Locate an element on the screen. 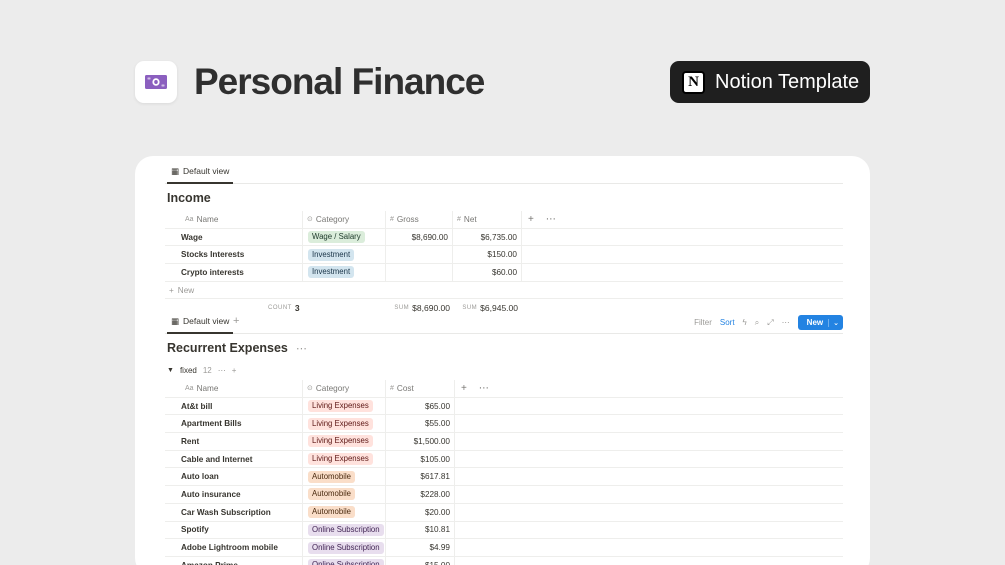 The height and width of the screenshot is (565, 1005). row-name: Car Wash Subscription is located at coordinates (226, 512).